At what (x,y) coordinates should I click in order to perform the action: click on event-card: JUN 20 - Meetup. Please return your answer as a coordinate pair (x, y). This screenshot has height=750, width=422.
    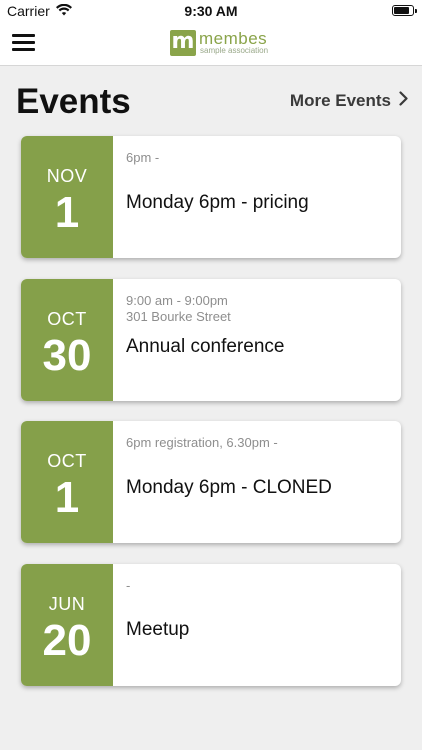
    Looking at the image, I should click on (211, 625).